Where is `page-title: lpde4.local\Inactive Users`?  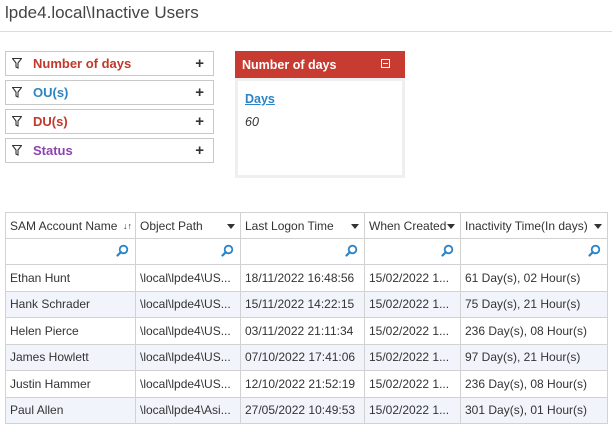 page-title: lpde4.local\Inactive Users is located at coordinates (102, 12).